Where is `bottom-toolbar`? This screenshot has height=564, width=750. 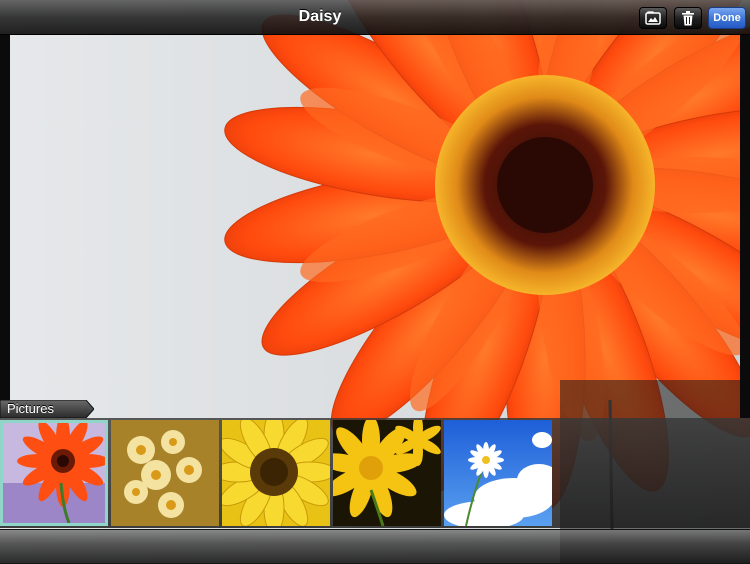 bottom-toolbar is located at coordinates (375, 546).